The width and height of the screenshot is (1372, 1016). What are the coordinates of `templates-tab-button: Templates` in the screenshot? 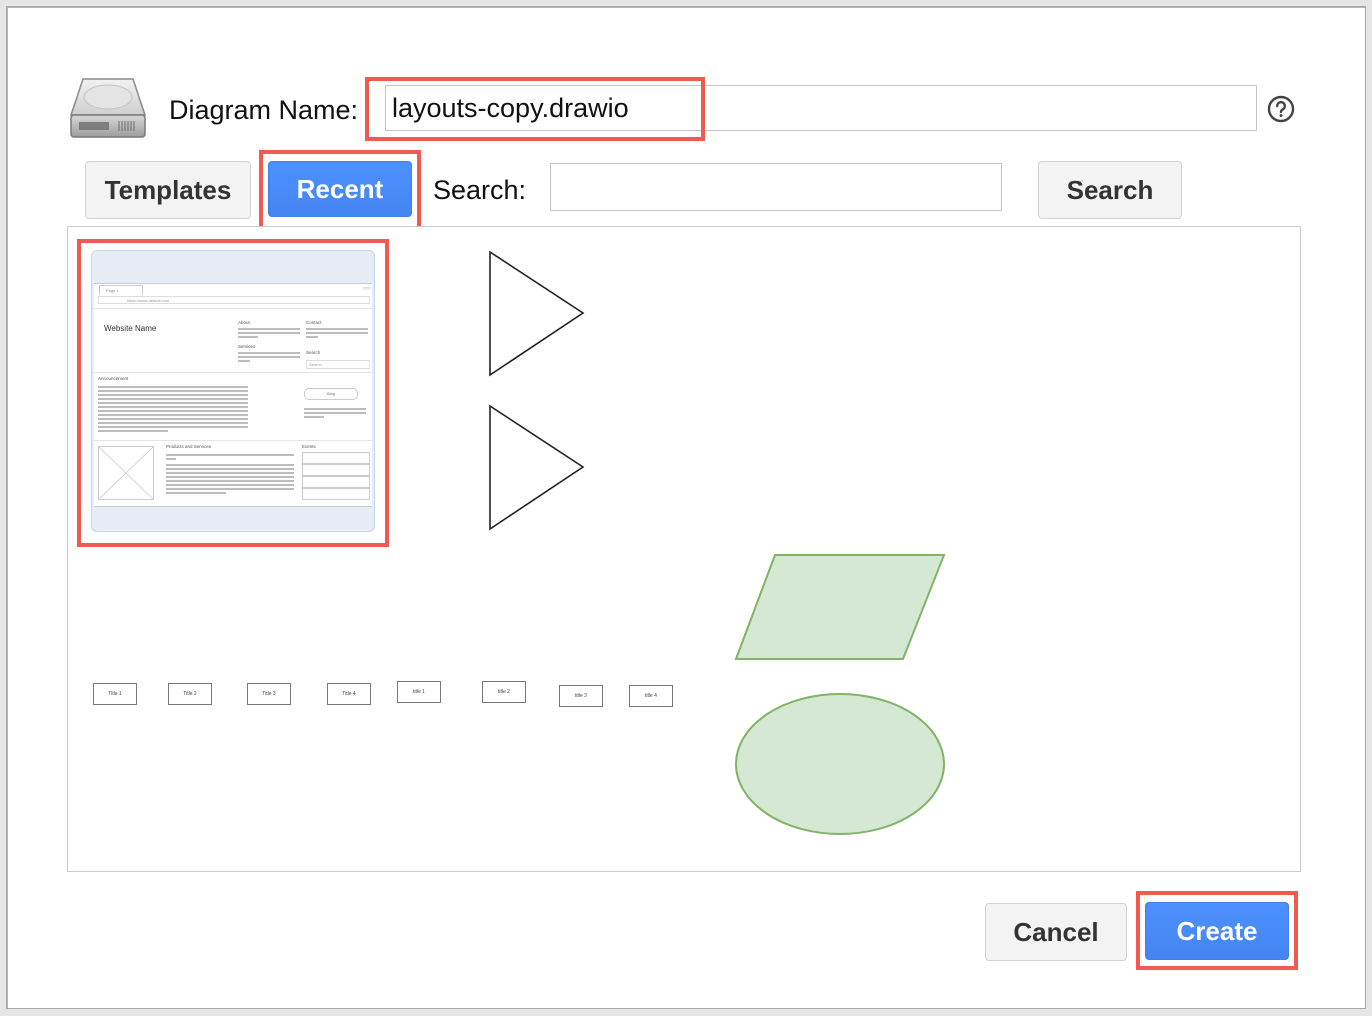 It's located at (168, 190).